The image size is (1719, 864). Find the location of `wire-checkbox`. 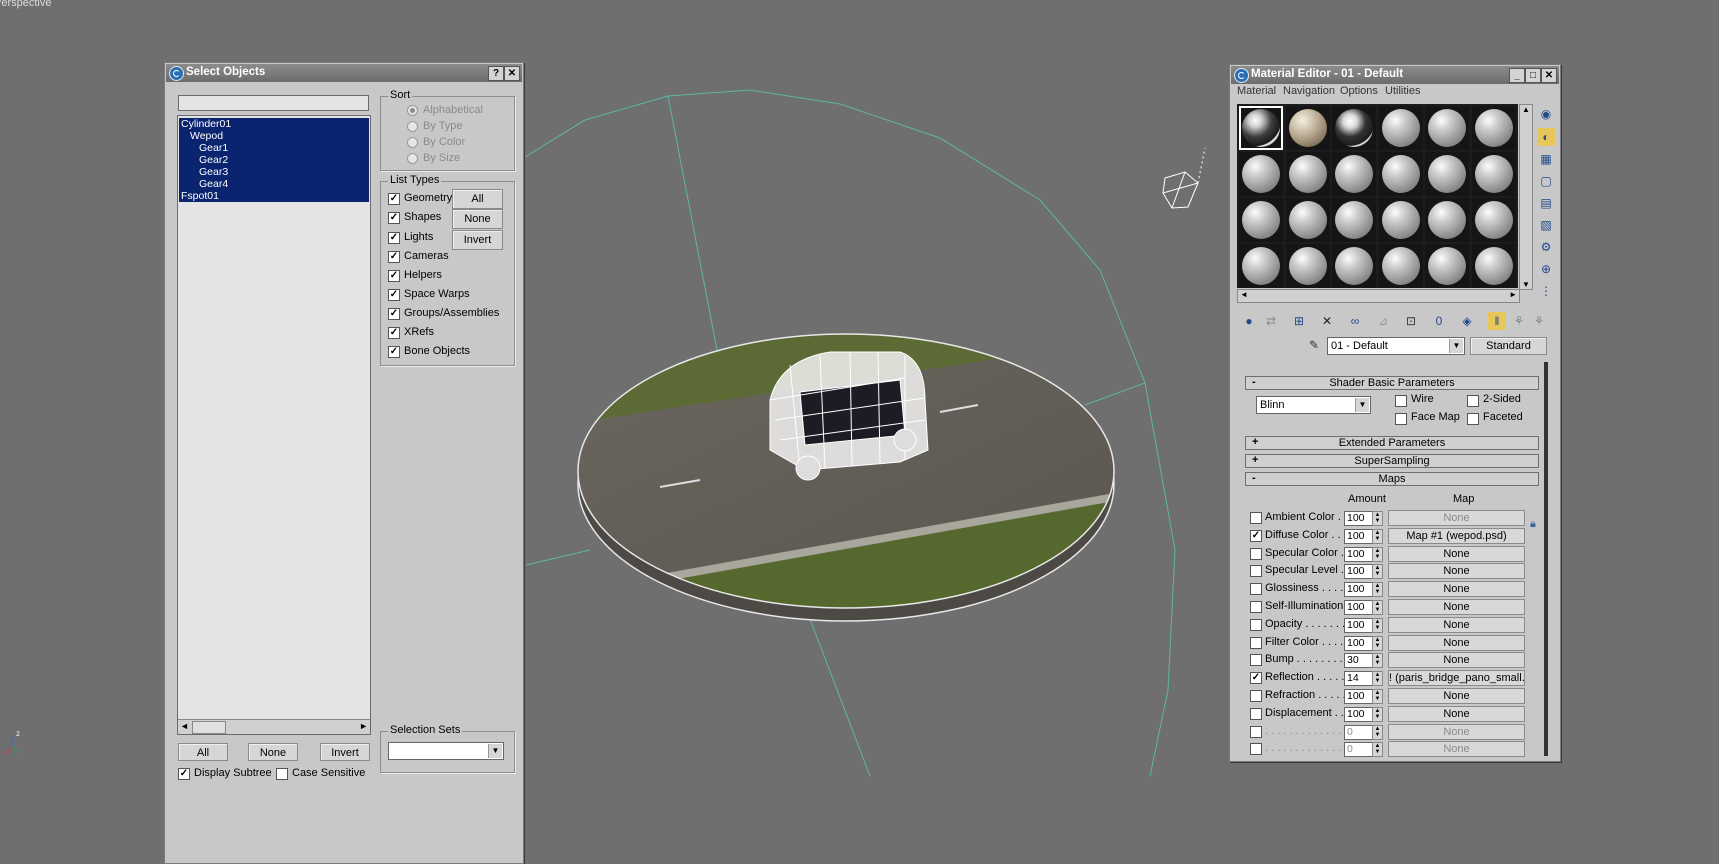

wire-checkbox is located at coordinates (1401, 401).